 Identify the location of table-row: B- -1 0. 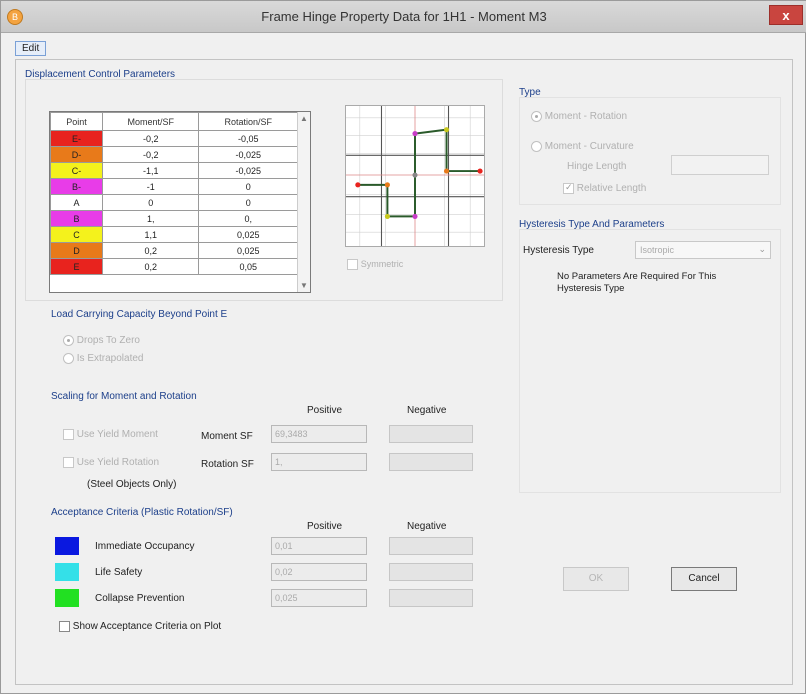
(174, 186).